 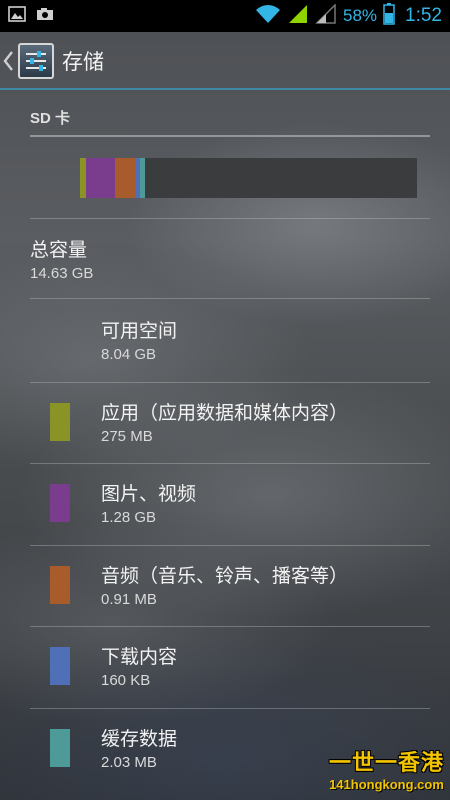 What do you see at coordinates (225, 61) in the screenshot?
I see `action-bar: 存储` at bounding box center [225, 61].